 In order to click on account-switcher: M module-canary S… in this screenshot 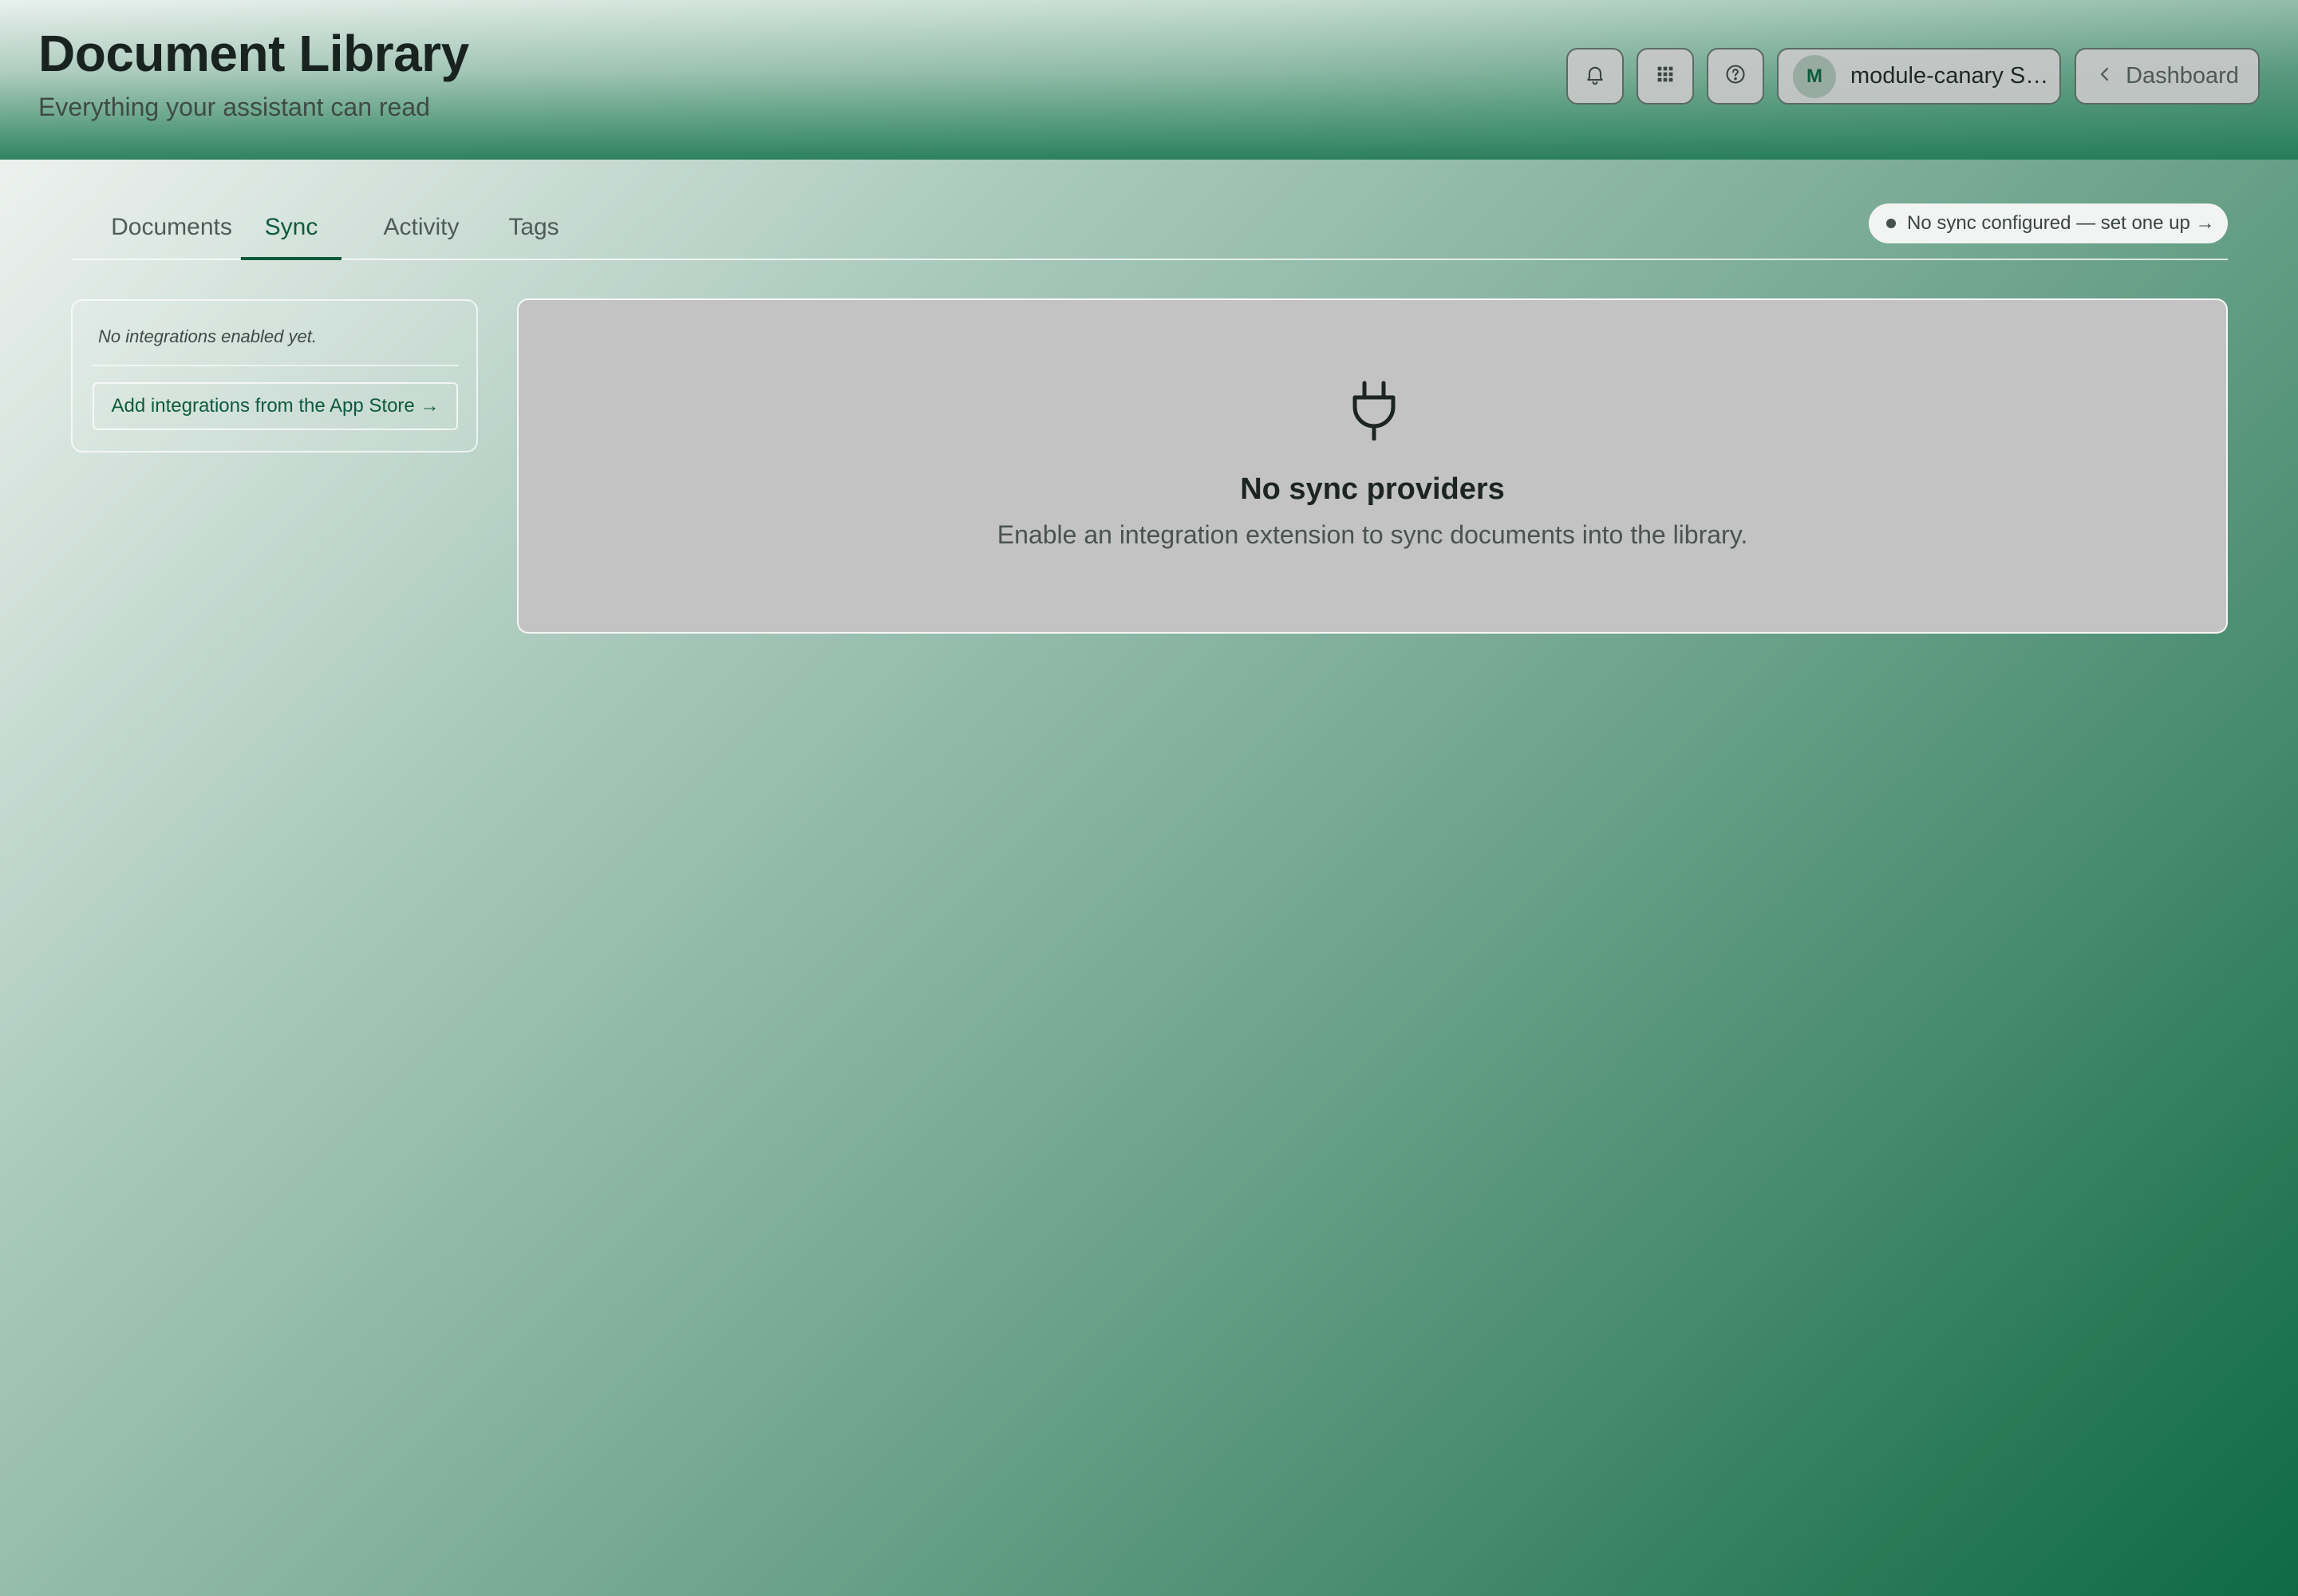, I will do `click(1919, 76)`.